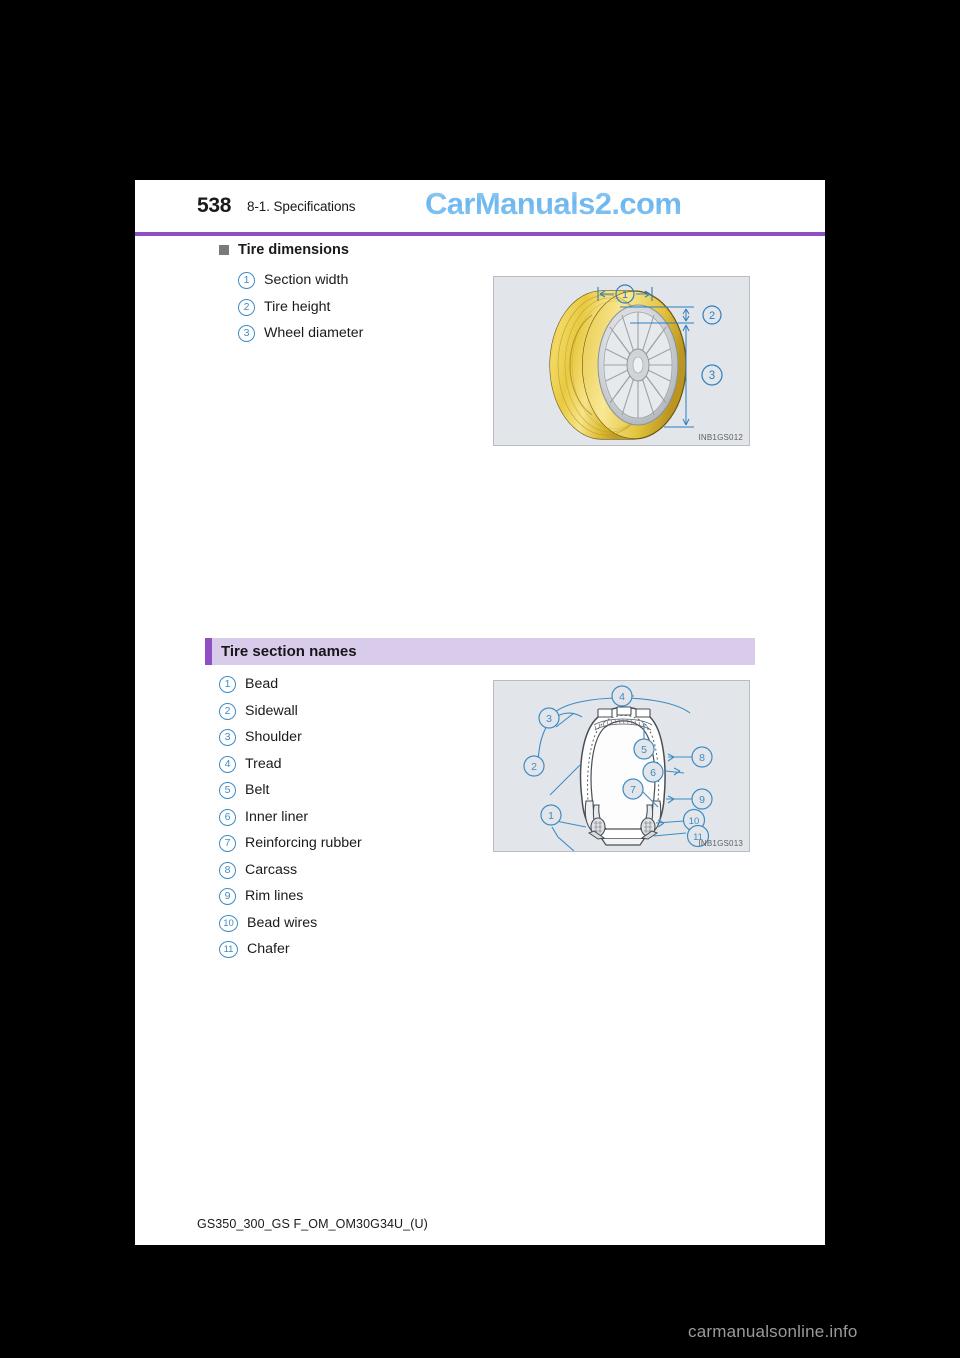  What do you see at coordinates (208, 651) in the screenshot?
I see `band-accent-bar` at bounding box center [208, 651].